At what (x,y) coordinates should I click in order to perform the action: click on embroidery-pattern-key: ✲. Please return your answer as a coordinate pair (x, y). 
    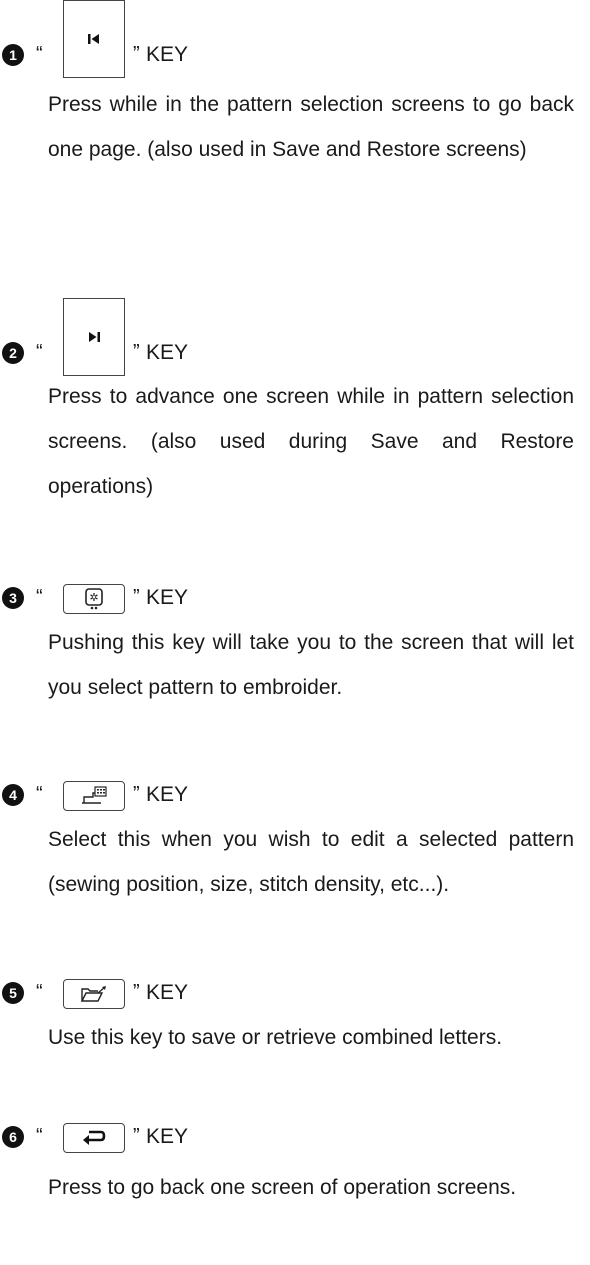
    Looking at the image, I should click on (94, 599).